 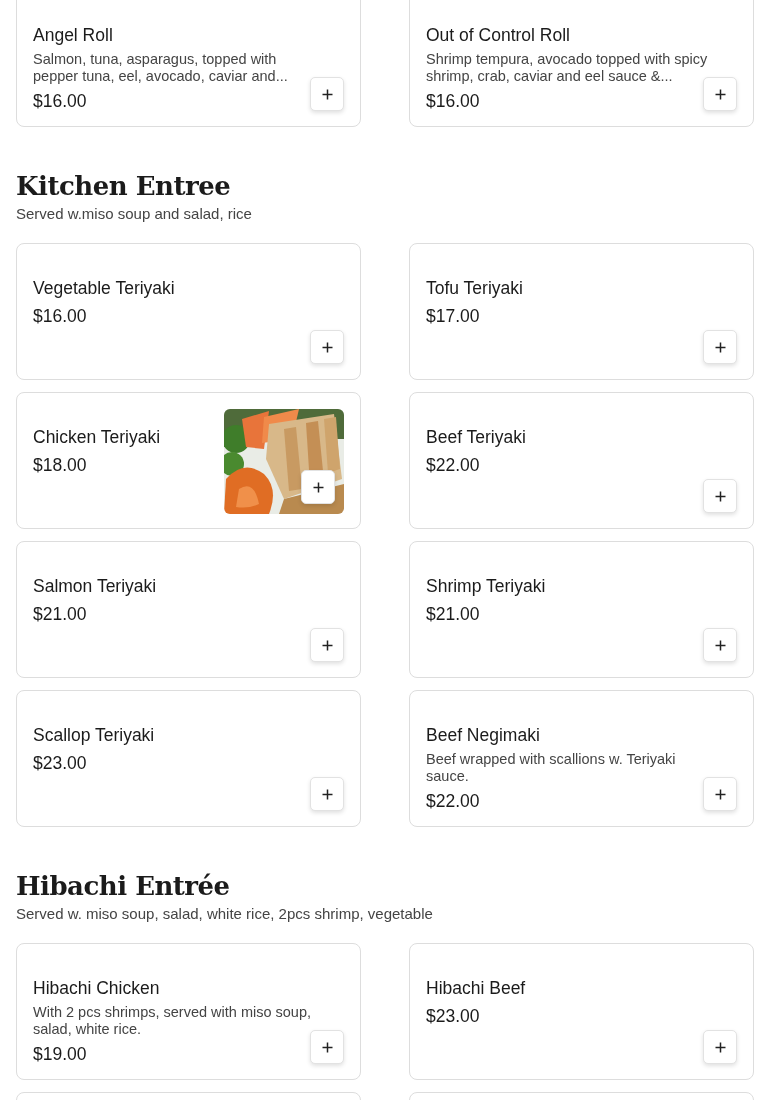 I want to click on dish-name: Hibachi Beef, so click(x=476, y=988).